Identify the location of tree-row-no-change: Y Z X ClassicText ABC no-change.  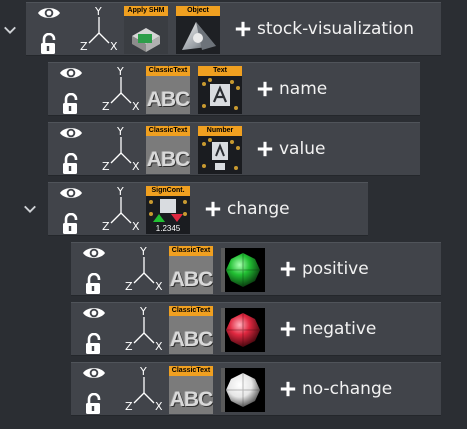
(256, 389).